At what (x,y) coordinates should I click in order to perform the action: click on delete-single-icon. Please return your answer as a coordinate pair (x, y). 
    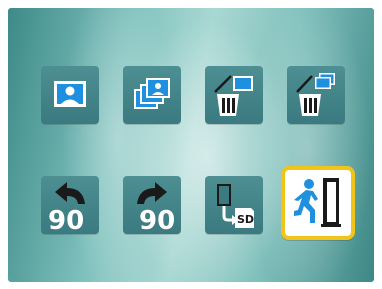
    Looking at the image, I should click on (233, 95).